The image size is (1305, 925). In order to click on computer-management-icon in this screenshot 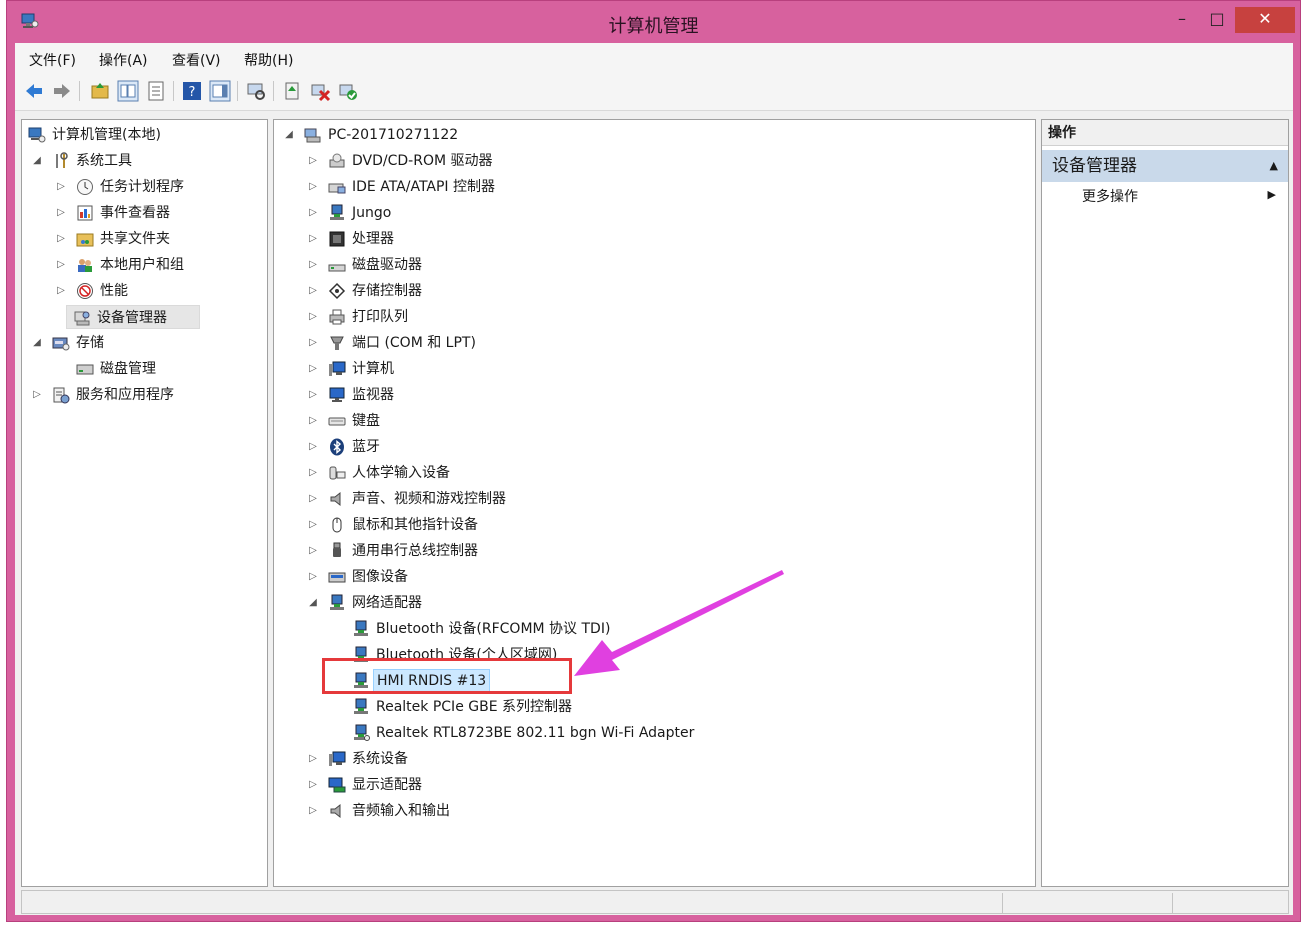, I will do `click(37, 135)`.